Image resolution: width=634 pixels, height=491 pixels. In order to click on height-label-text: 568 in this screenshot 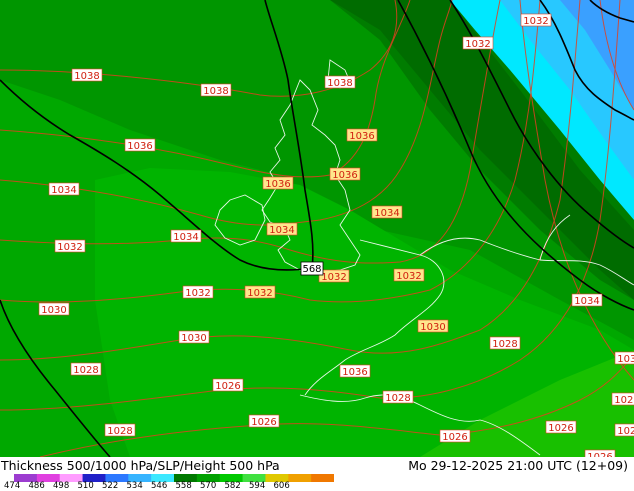, I will do `click(311, 269)`.